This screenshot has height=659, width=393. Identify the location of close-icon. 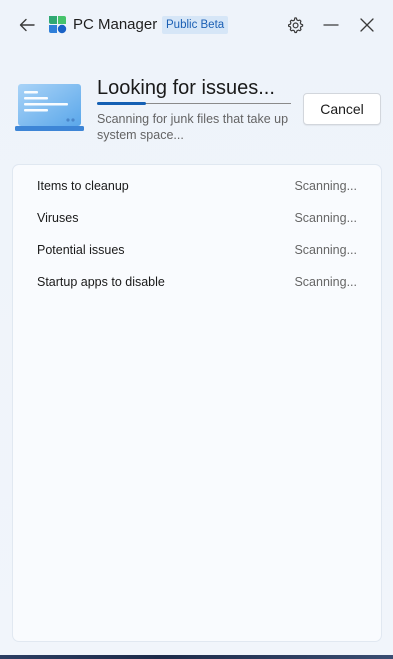
(367, 25).